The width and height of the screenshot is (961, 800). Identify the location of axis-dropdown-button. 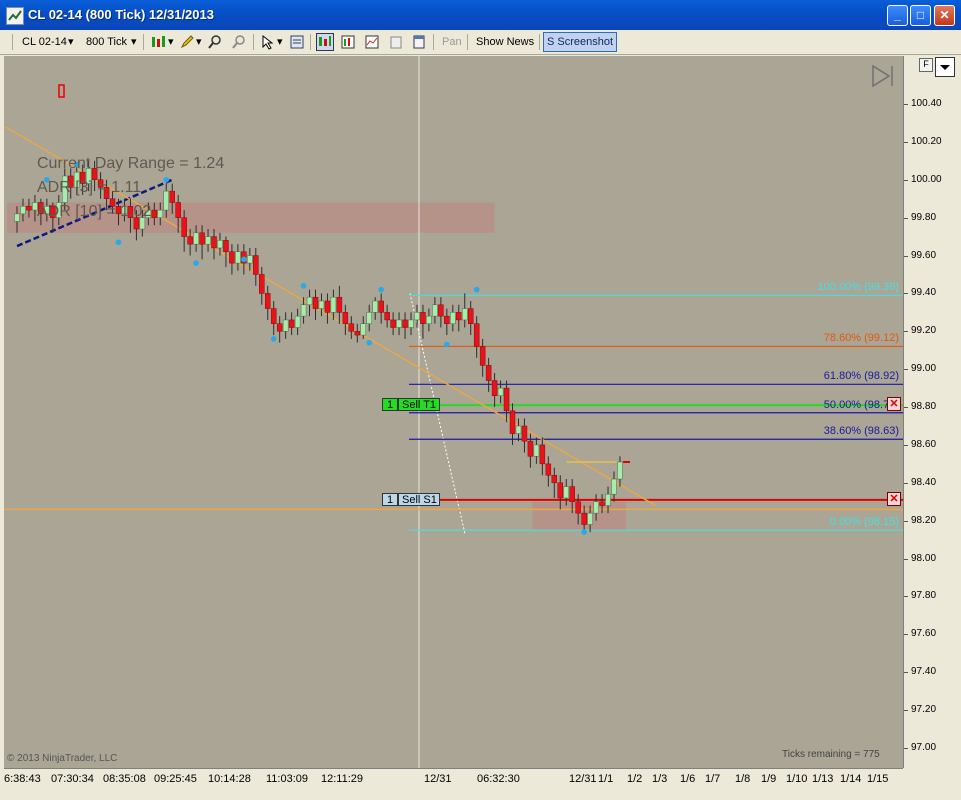
(945, 67).